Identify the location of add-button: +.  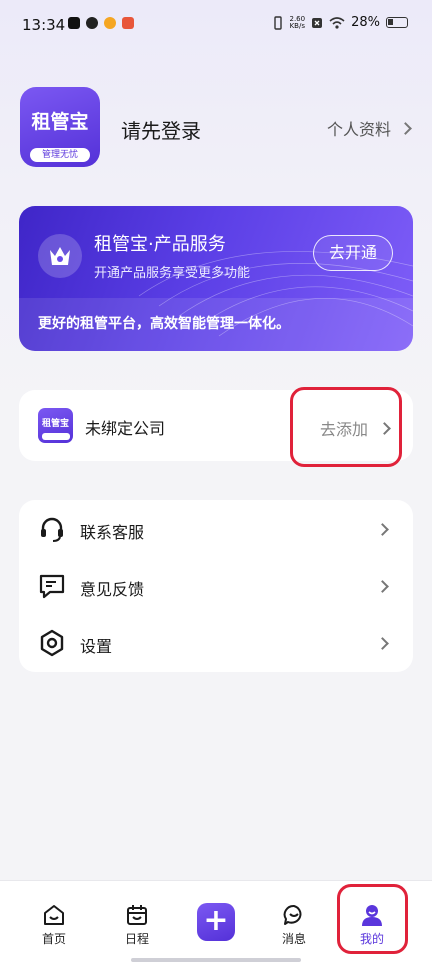
(216, 922).